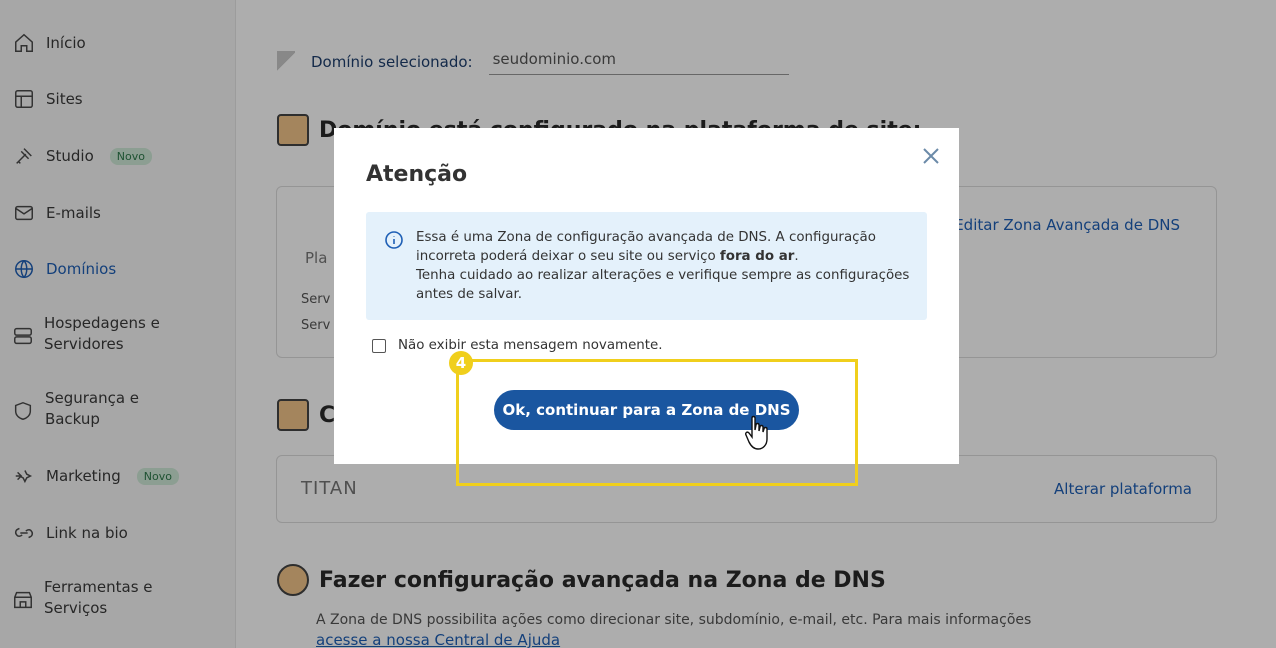  Describe the element at coordinates (379, 345) in the screenshot. I see `dont-show-again-checkbox` at that location.